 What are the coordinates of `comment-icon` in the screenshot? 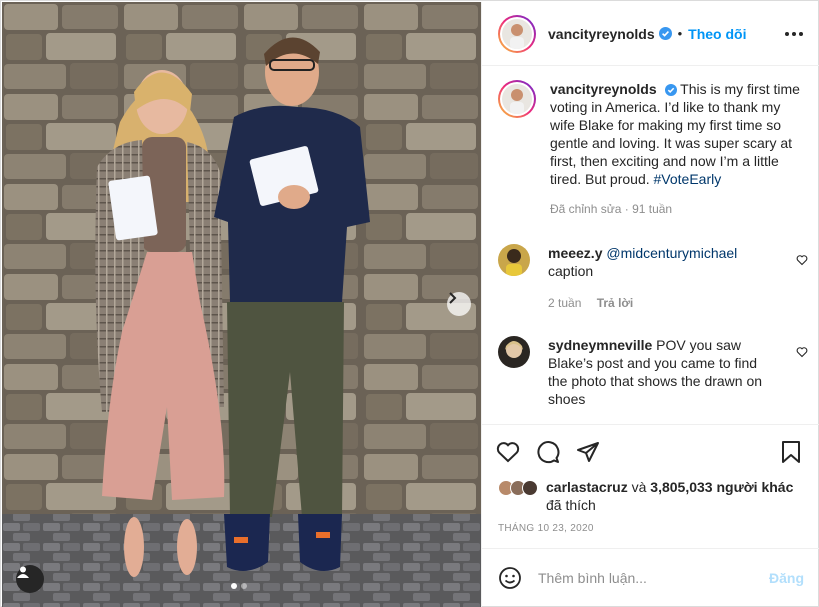 It's located at (548, 451).